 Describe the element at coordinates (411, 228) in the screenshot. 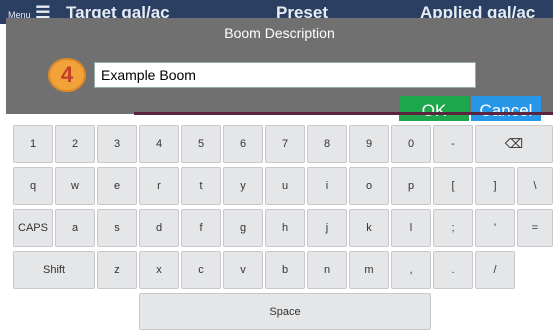

I see `key-l: l` at that location.